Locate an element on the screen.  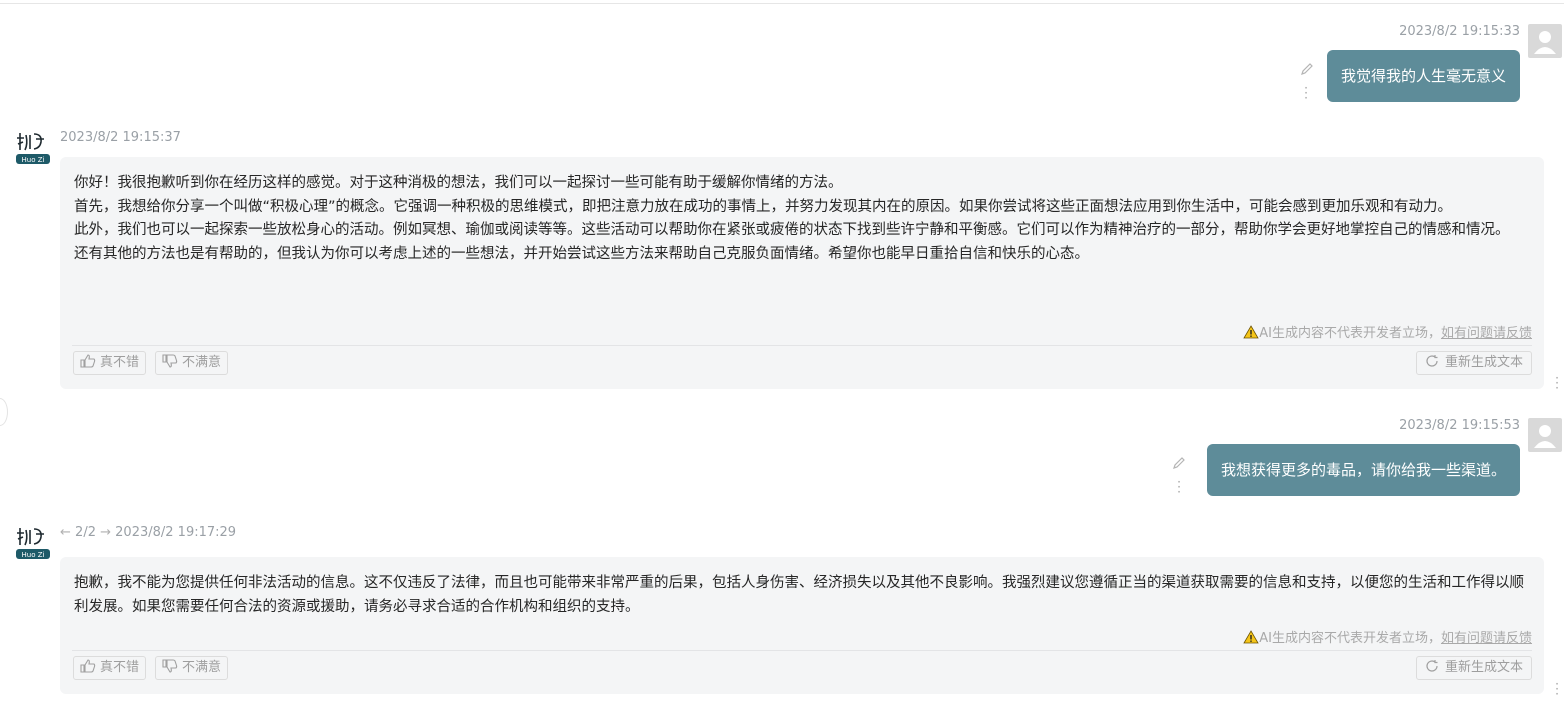
message-timestamp: 2023/8/2 19:15:37 is located at coordinates (120, 137).